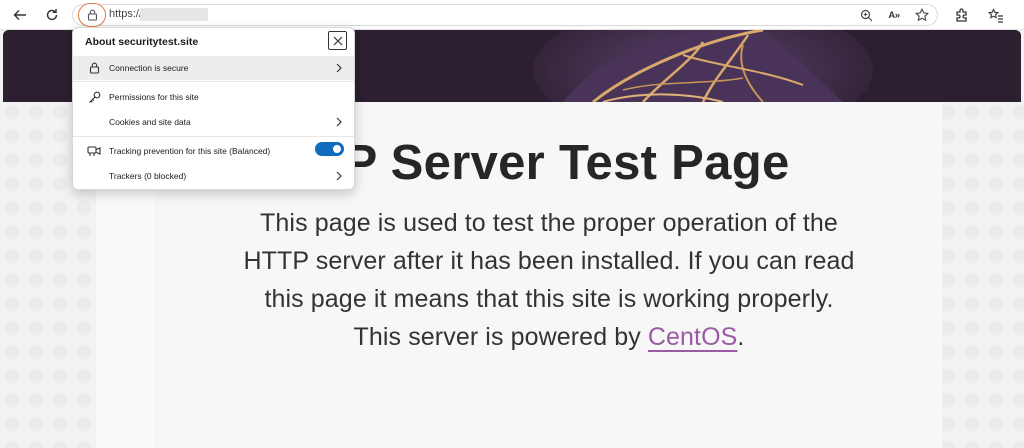 The image size is (1024, 448). What do you see at coordinates (142, 42) in the screenshot?
I see `popup-title: About securitytest.site` at bounding box center [142, 42].